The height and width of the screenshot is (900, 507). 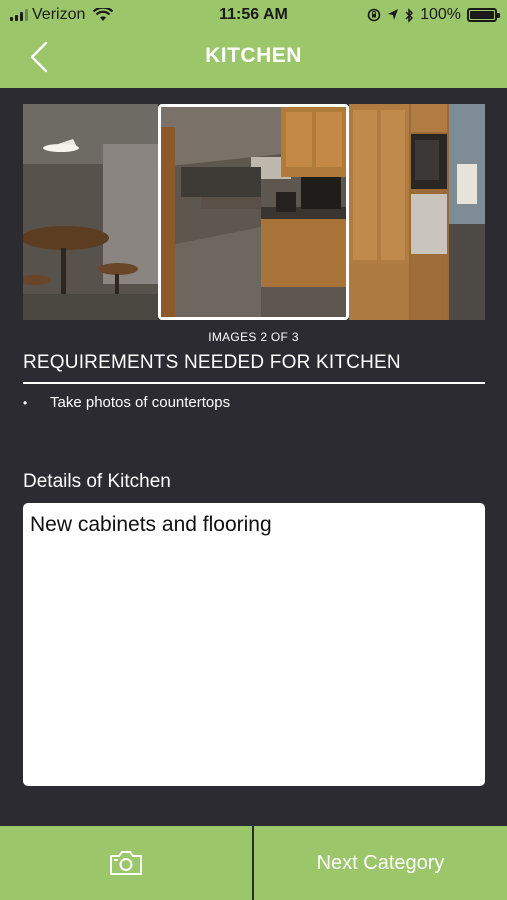 What do you see at coordinates (483, 15) in the screenshot?
I see `battery-icon` at bounding box center [483, 15].